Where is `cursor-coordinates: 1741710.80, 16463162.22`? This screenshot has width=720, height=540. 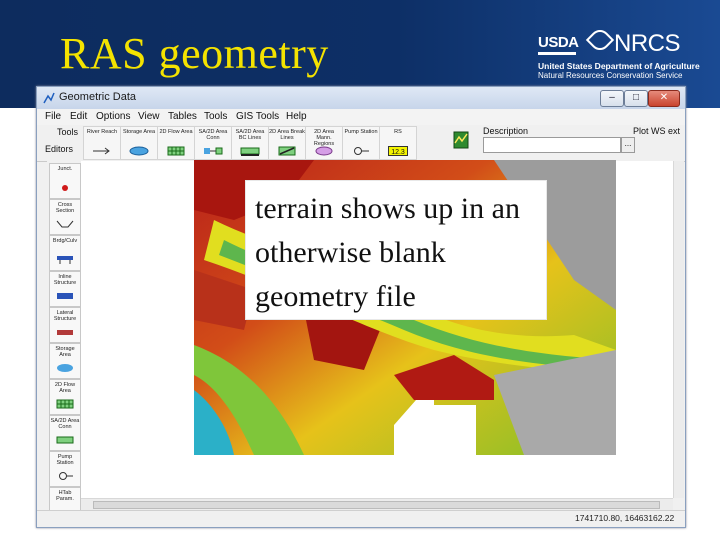
cursor-coordinates: 1741710.80, 16463162.22 is located at coordinates (625, 518).